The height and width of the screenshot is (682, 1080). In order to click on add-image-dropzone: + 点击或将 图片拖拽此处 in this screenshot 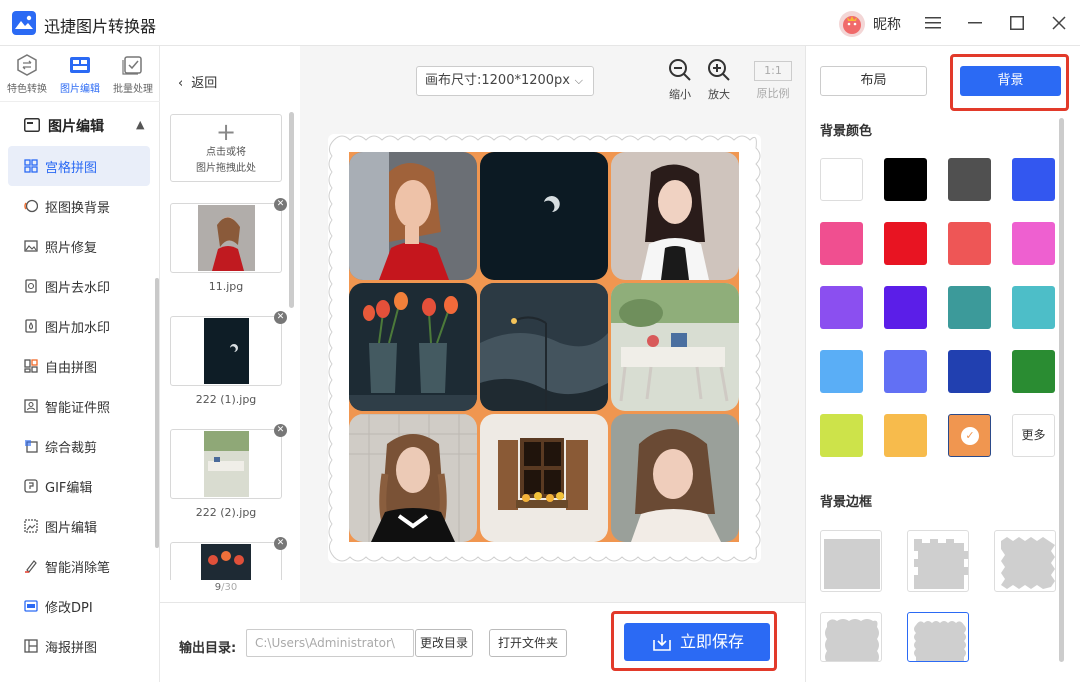, I will do `click(226, 148)`.